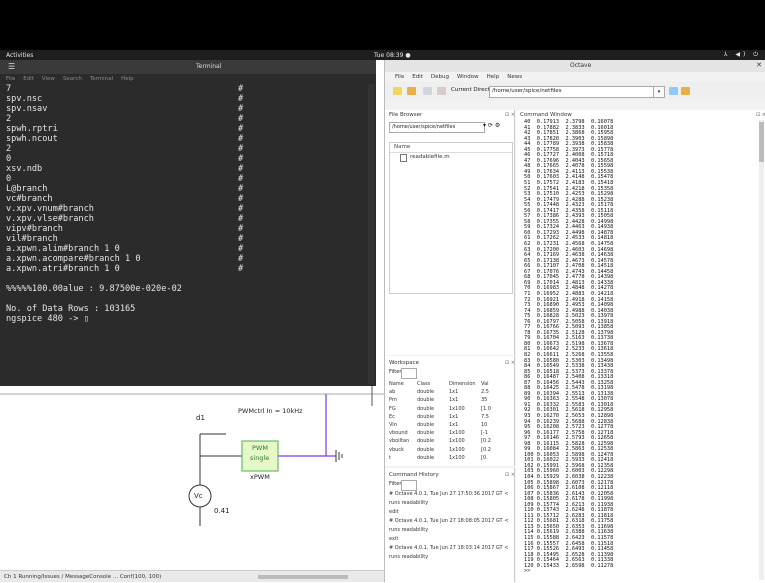 The width and height of the screenshot is (765, 583). What do you see at coordinates (759, 65) in the screenshot?
I see `close-icon: ✕` at bounding box center [759, 65].